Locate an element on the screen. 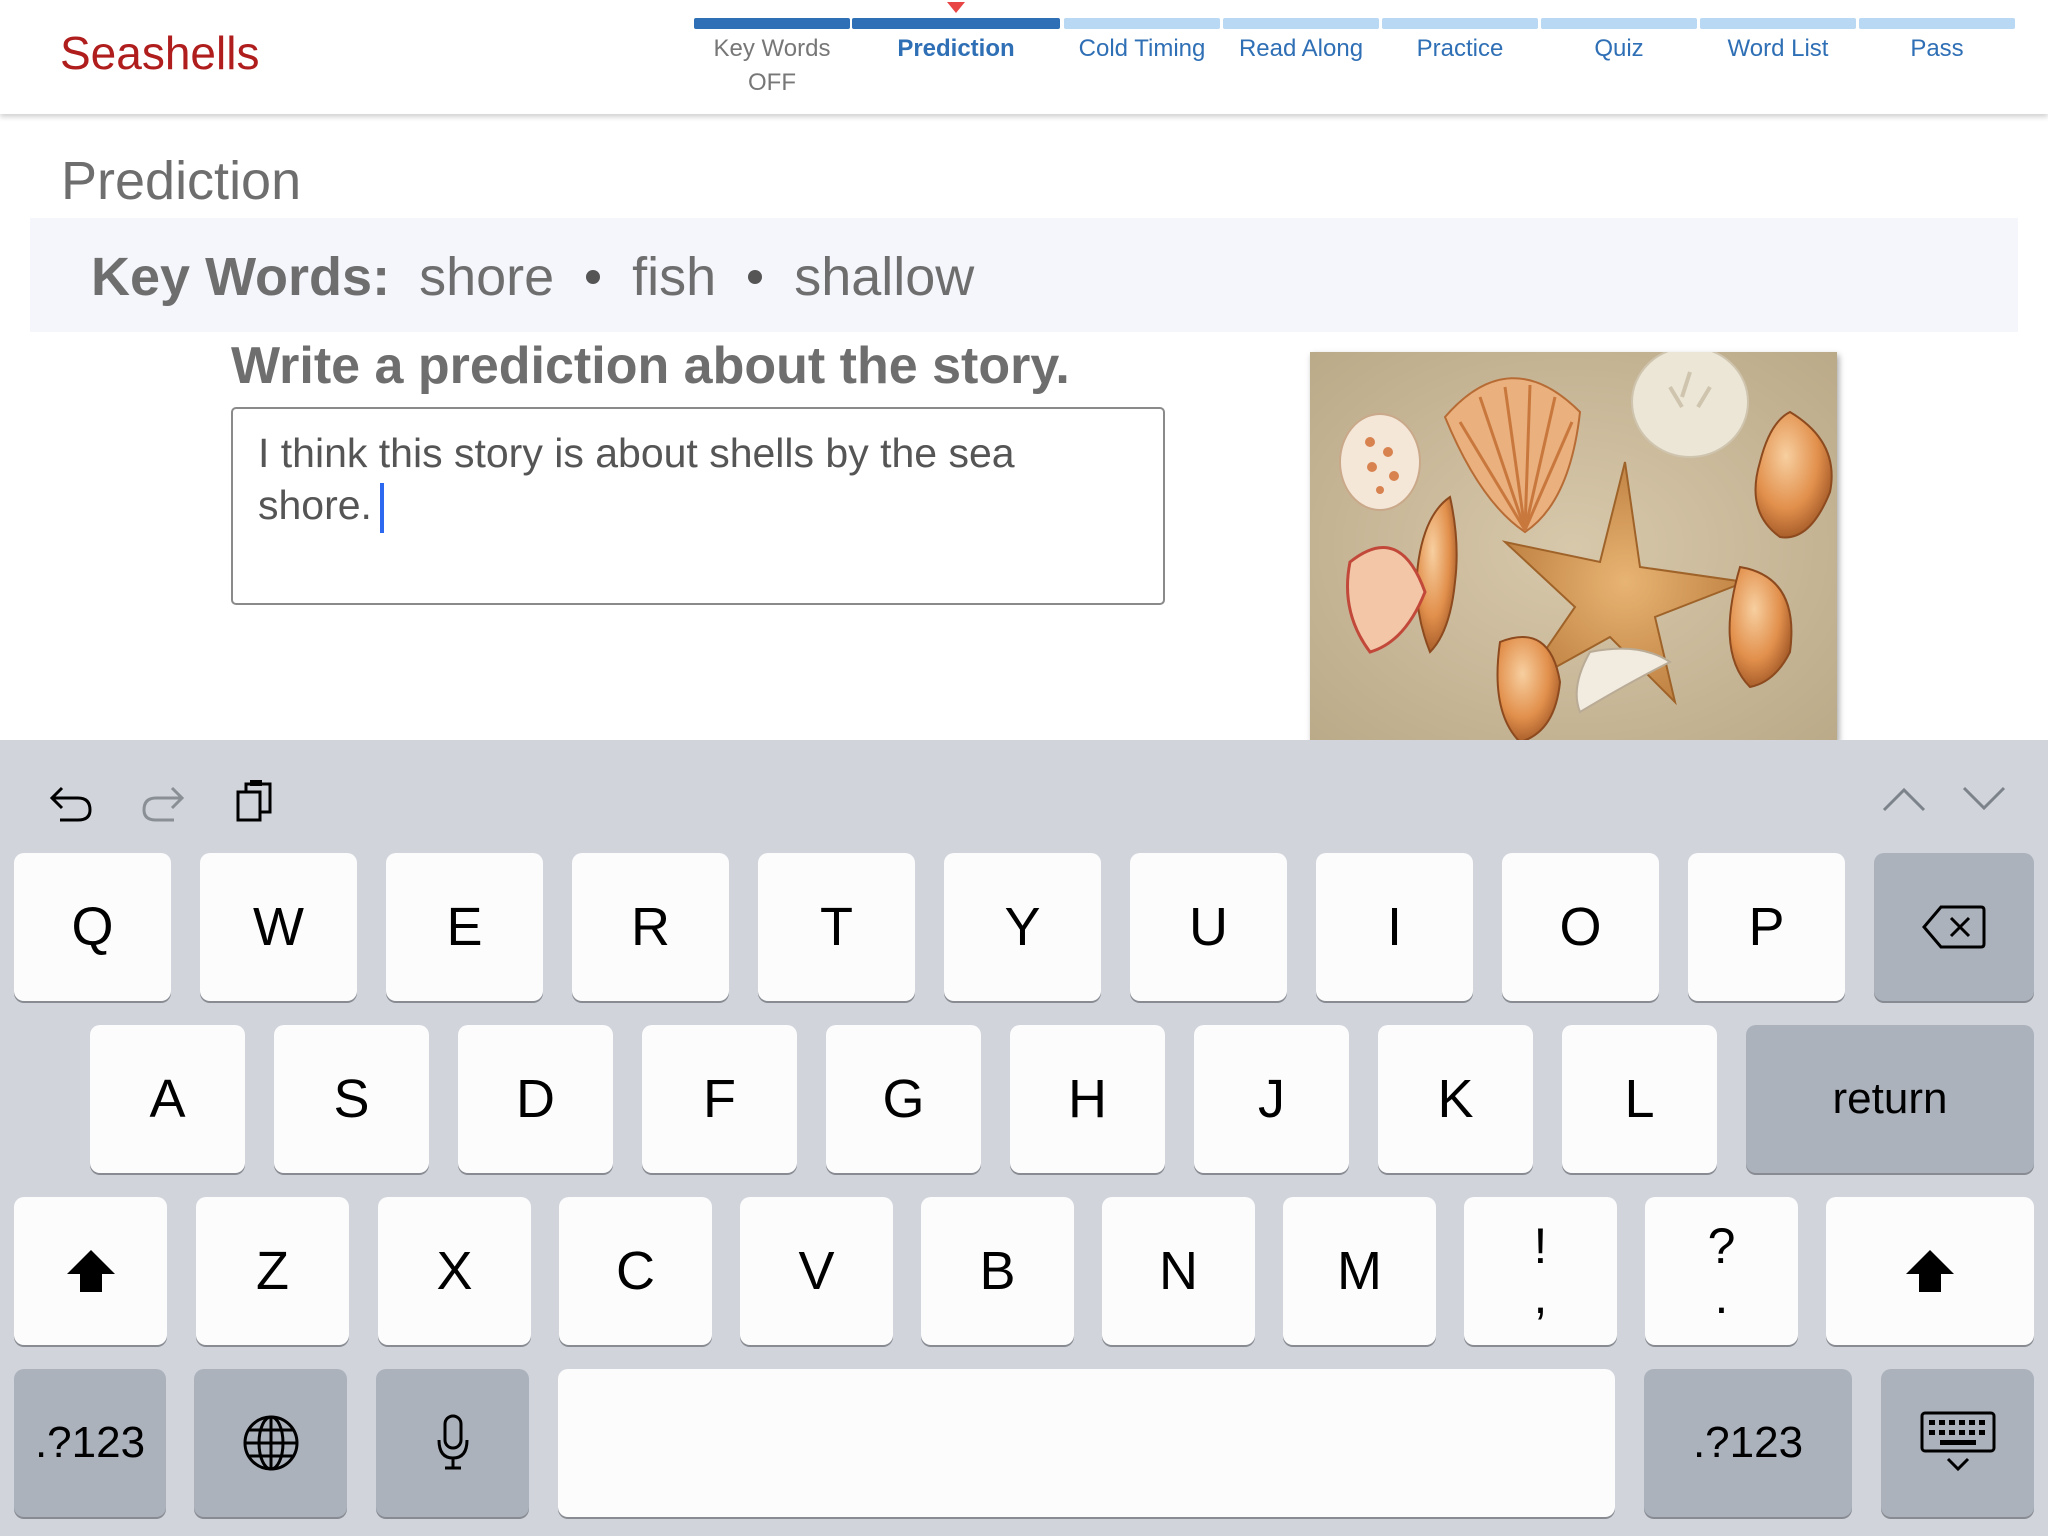  key-question-period: ? . is located at coordinates (1721, 1271).